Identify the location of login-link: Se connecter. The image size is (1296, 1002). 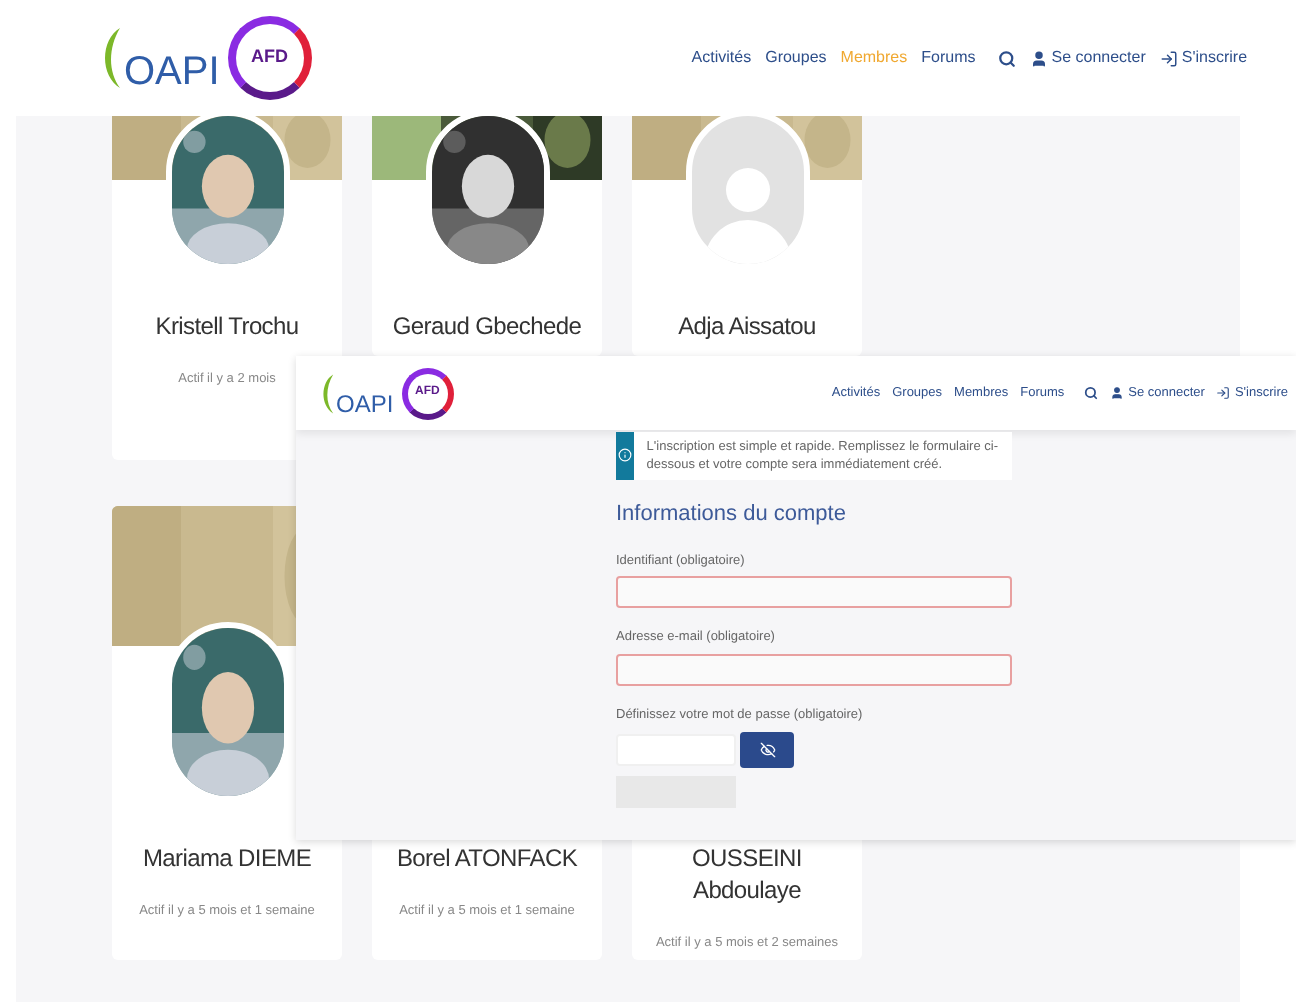
(1087, 58).